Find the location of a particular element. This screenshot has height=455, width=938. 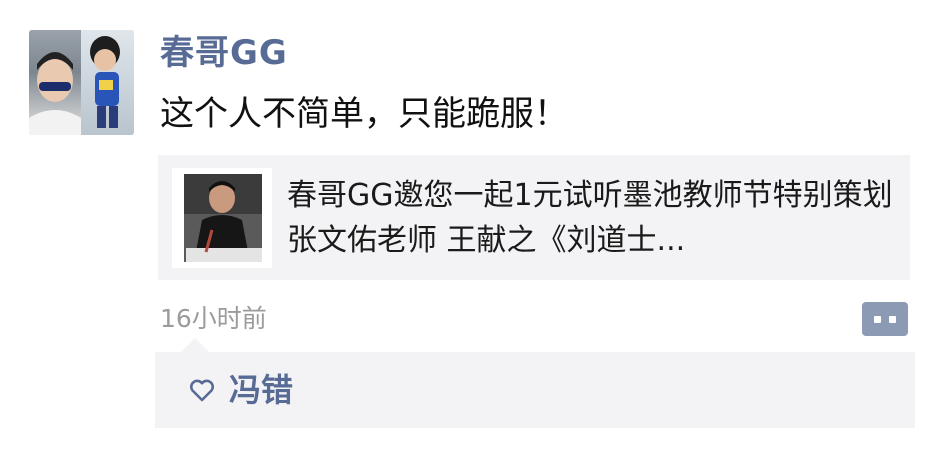

post-text: 这个人不简单，只能跪服！ is located at coordinates (364, 114).